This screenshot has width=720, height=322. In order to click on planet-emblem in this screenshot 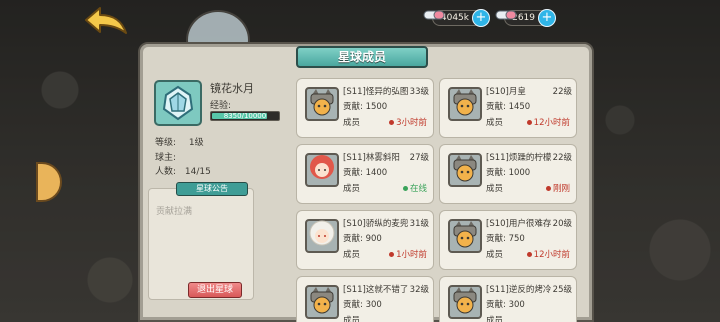, I will do `click(178, 103)`.